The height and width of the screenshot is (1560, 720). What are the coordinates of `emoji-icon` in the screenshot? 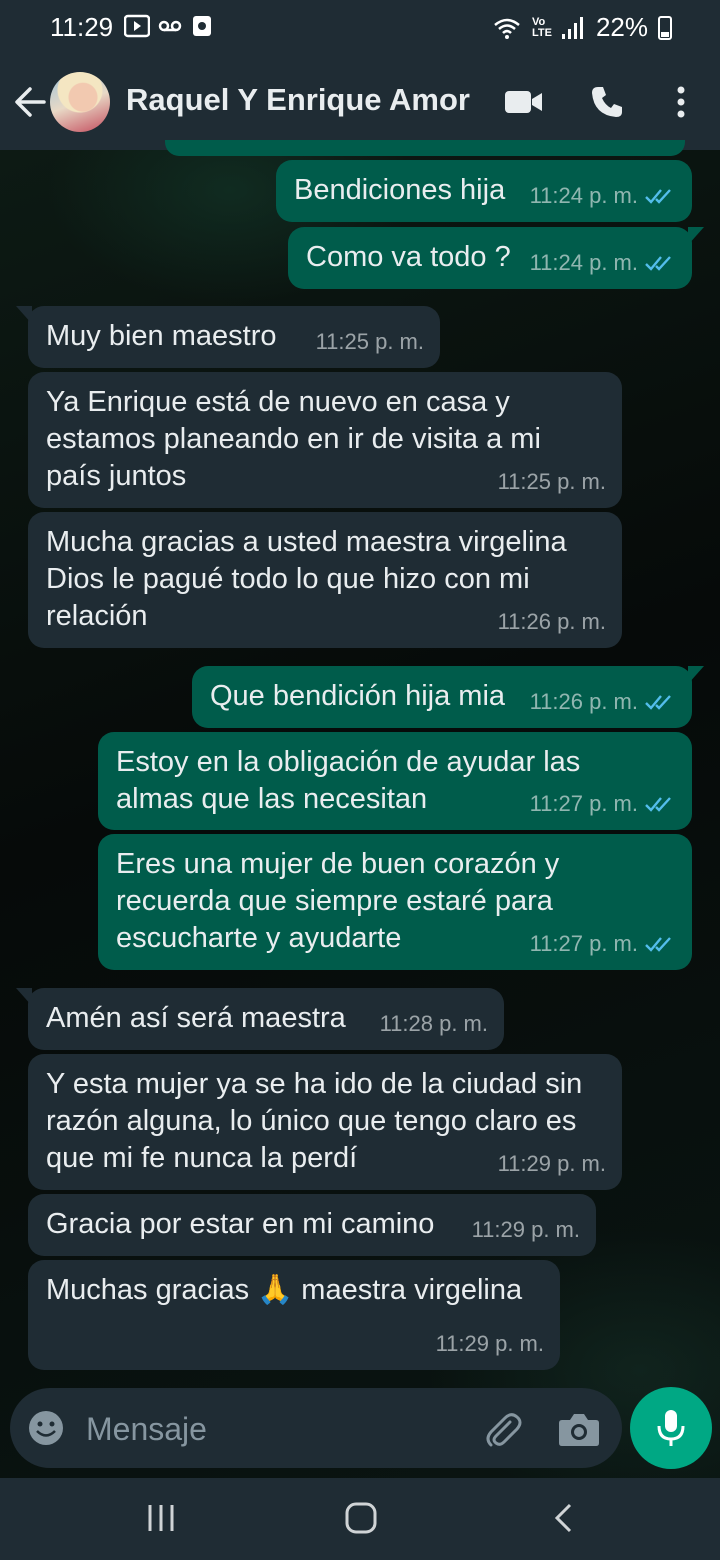 It's located at (46, 1428).